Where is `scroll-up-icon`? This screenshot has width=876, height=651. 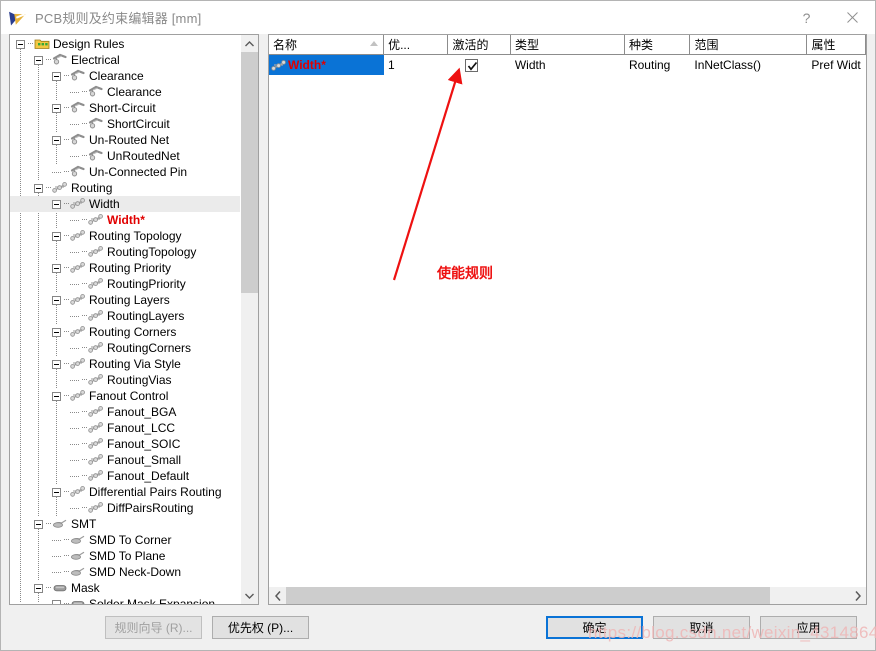 scroll-up-icon is located at coordinates (249, 43).